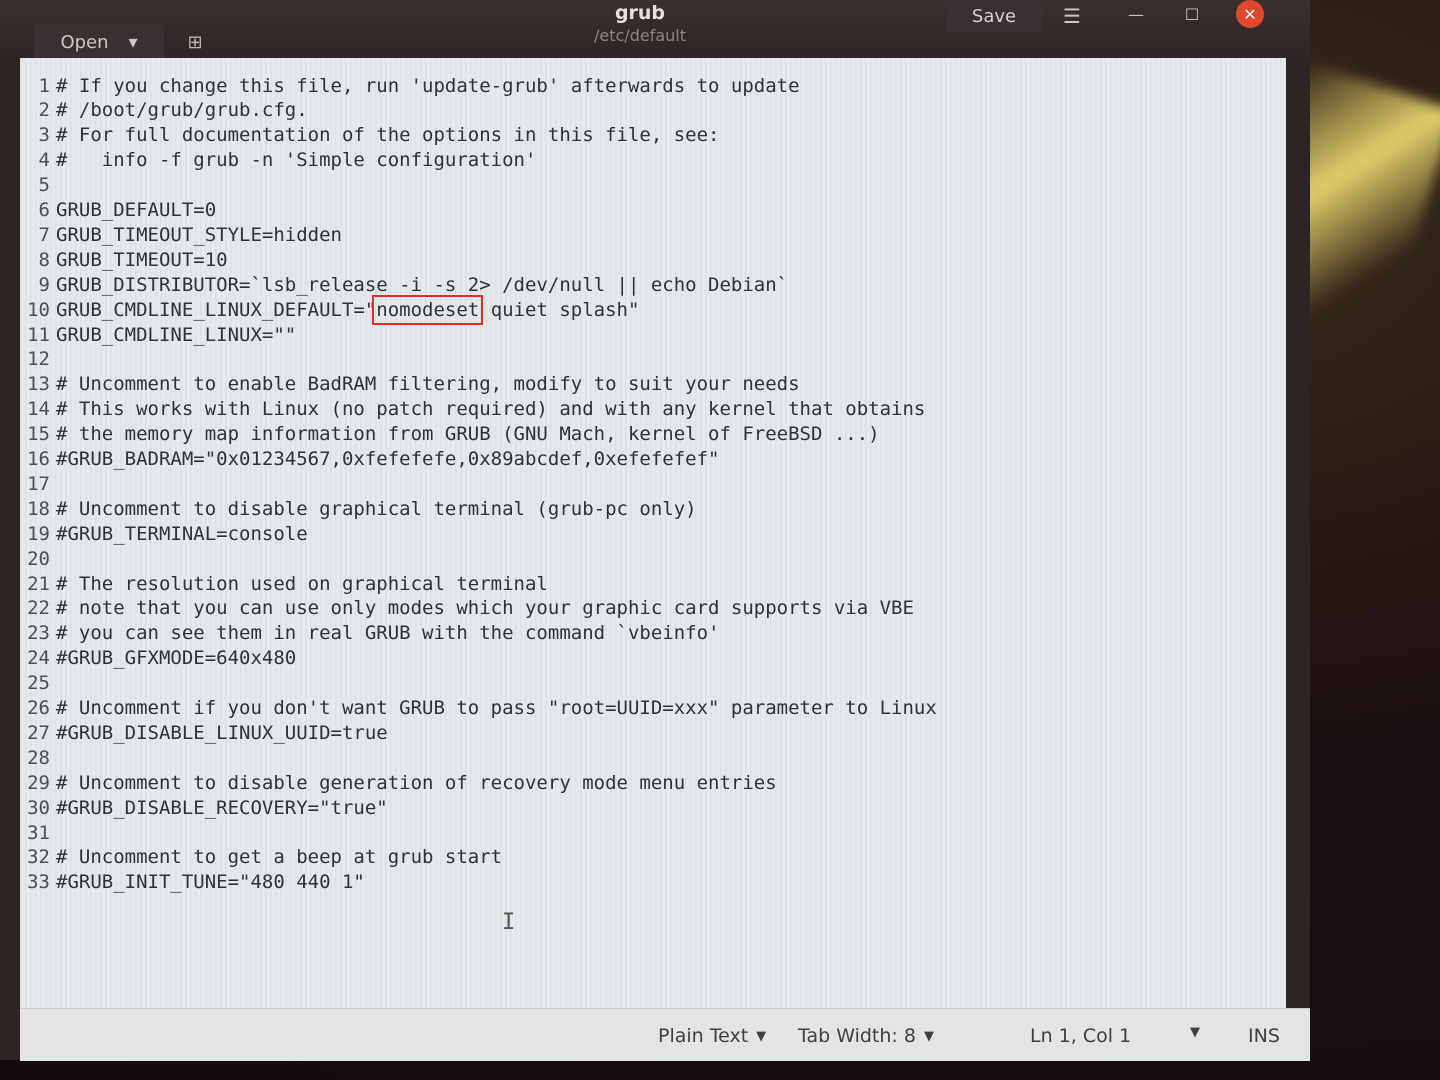 The height and width of the screenshot is (1080, 1440). Describe the element at coordinates (142, 259) in the screenshot. I see `code-text: GRUB_TIMEOUT=10` at that location.